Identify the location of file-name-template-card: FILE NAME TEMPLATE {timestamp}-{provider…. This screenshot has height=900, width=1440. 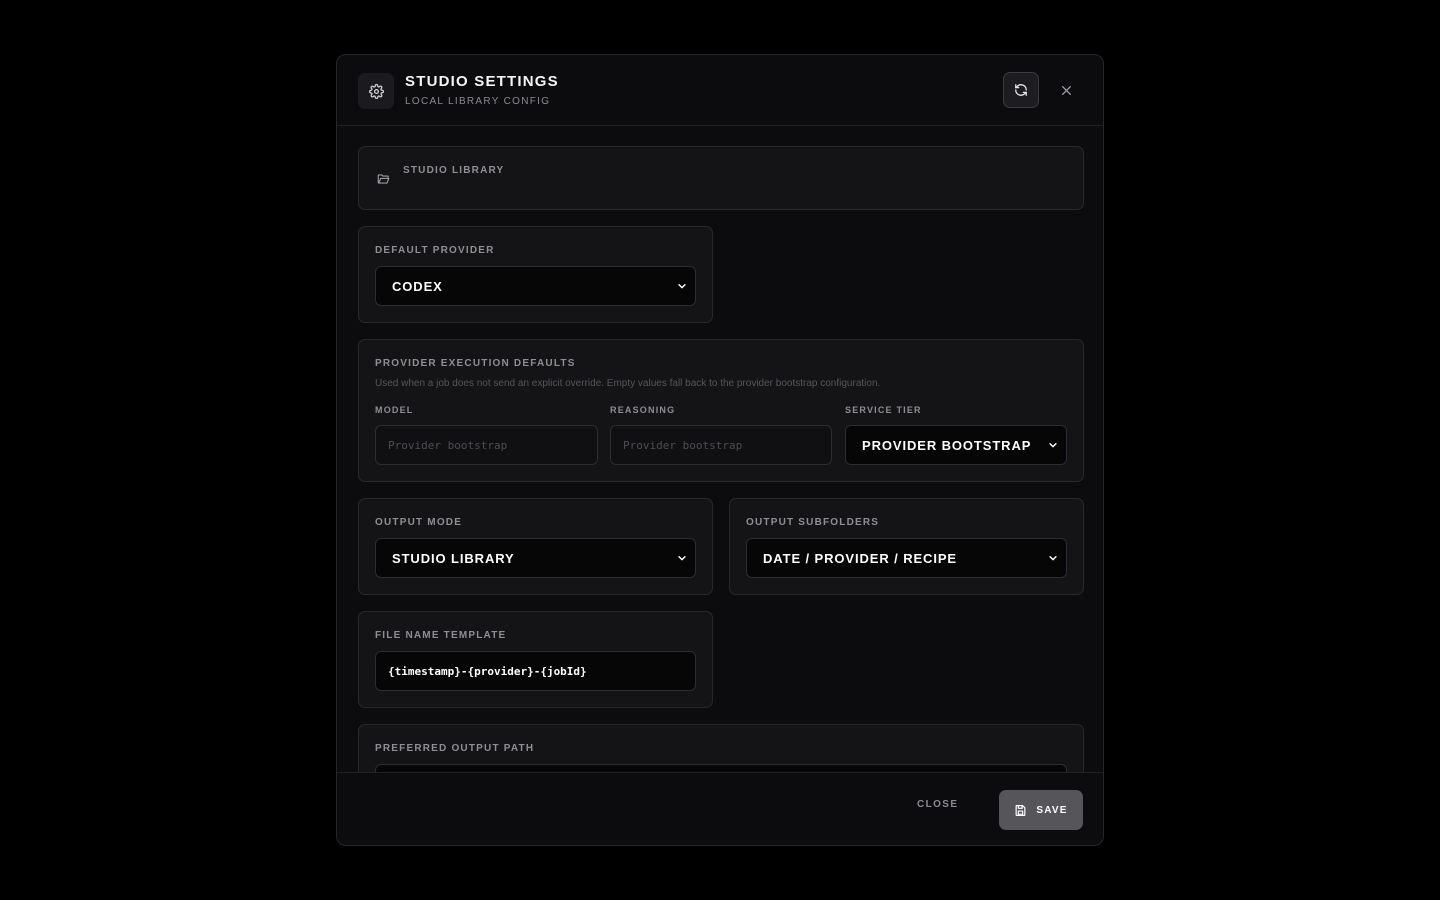
(535, 659).